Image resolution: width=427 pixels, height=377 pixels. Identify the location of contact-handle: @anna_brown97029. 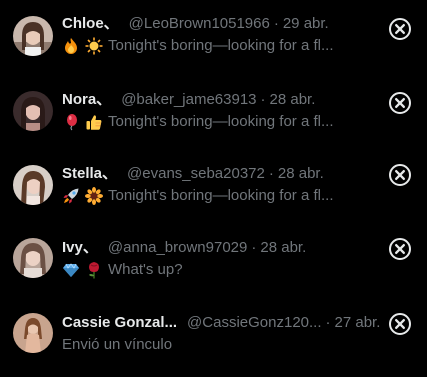
(177, 247).